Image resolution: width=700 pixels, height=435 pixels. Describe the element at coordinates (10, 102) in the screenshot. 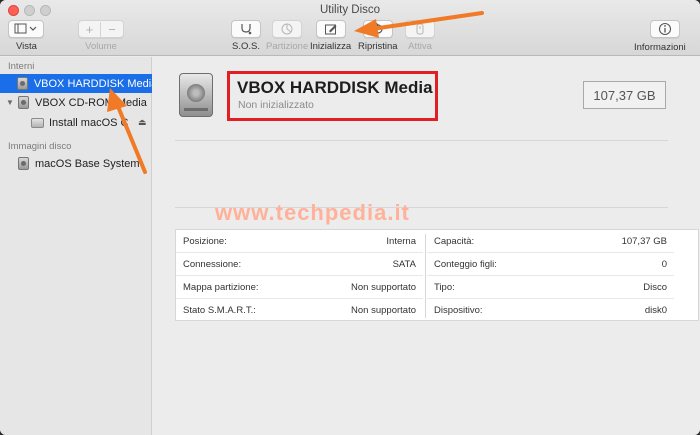

I see `disclosure-triangle-icon: ▼` at that location.